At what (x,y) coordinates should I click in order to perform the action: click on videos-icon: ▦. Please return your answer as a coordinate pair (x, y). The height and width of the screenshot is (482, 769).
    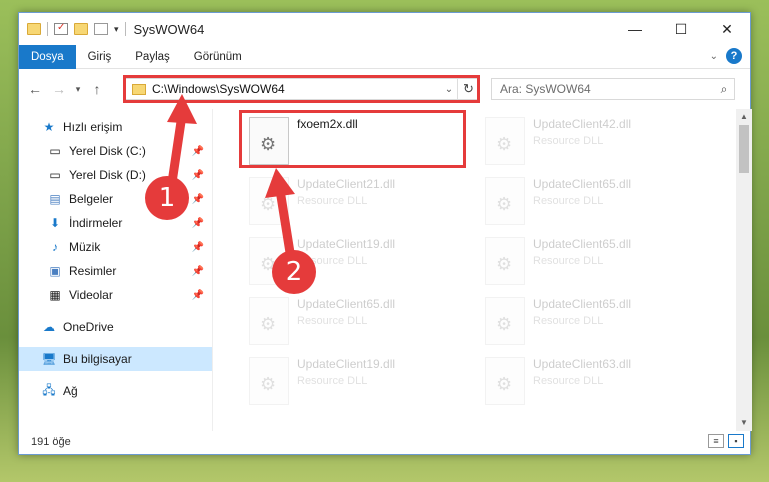
    Looking at the image, I should click on (55, 295).